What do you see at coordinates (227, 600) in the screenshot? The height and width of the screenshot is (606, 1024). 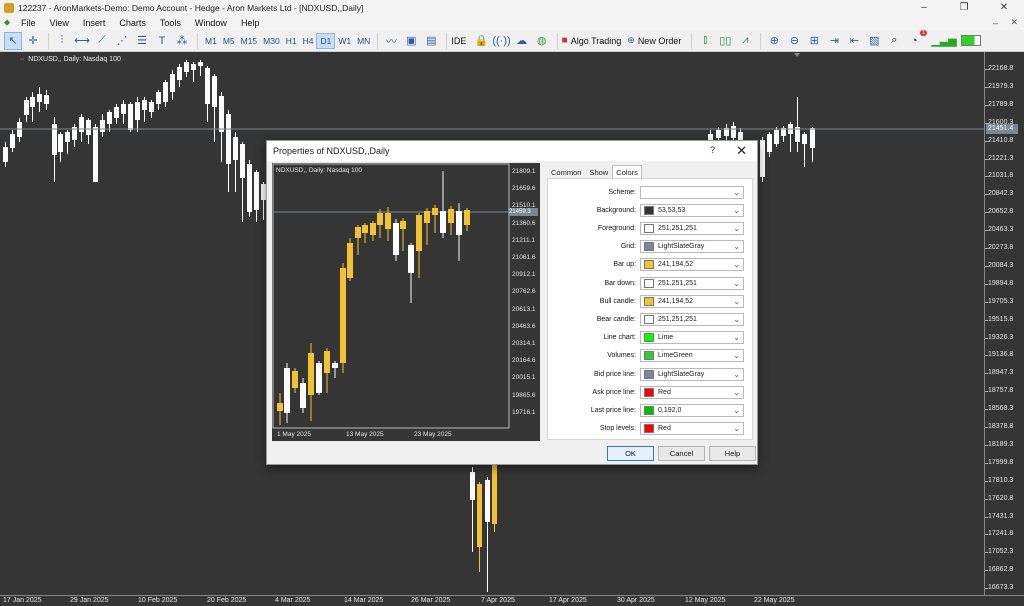 I see `time-axis-label: 20 Feb 2025` at bounding box center [227, 600].